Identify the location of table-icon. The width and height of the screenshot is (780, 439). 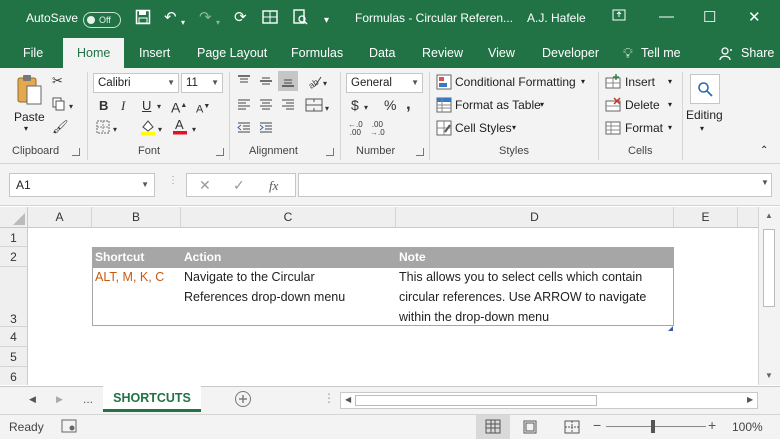
(270, 19).